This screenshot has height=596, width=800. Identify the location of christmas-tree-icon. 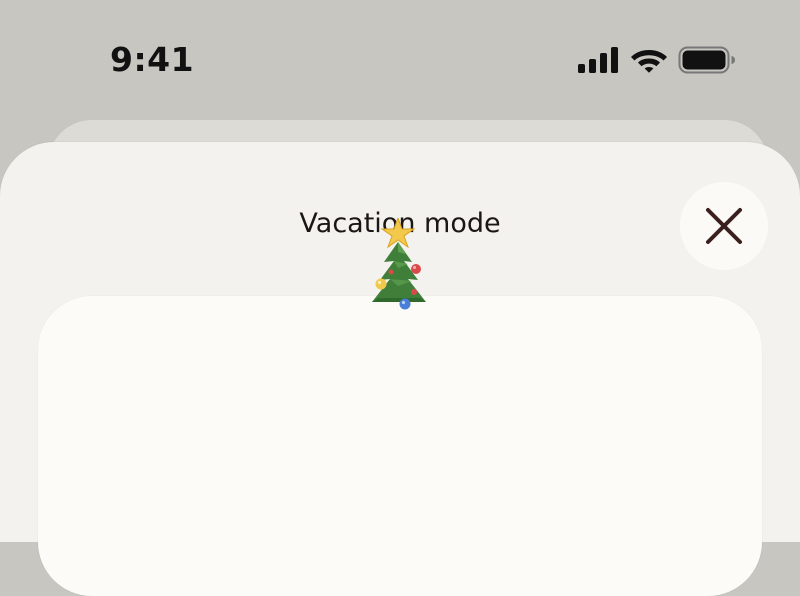
(399, 267).